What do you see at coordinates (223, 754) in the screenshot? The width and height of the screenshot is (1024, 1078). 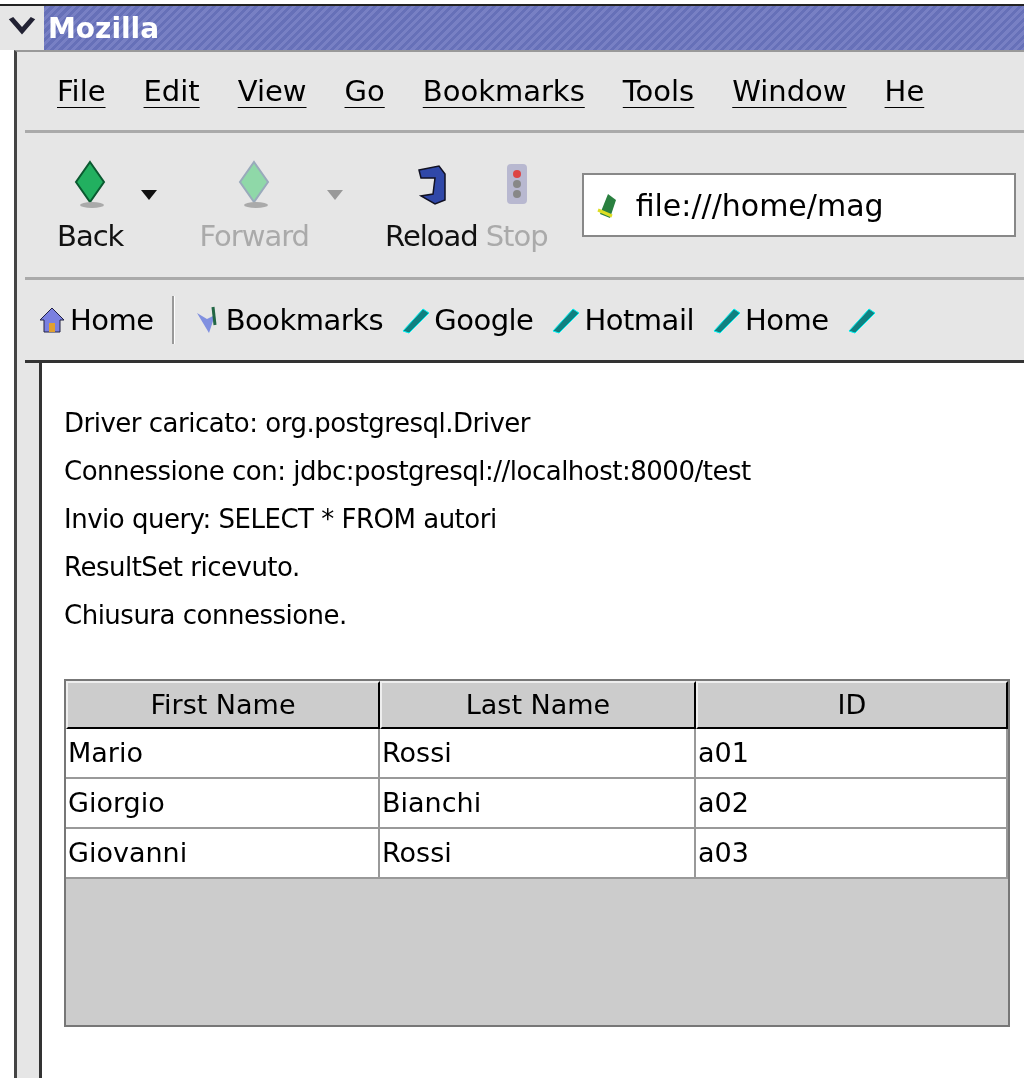 I see `table-cell: Mario` at bounding box center [223, 754].